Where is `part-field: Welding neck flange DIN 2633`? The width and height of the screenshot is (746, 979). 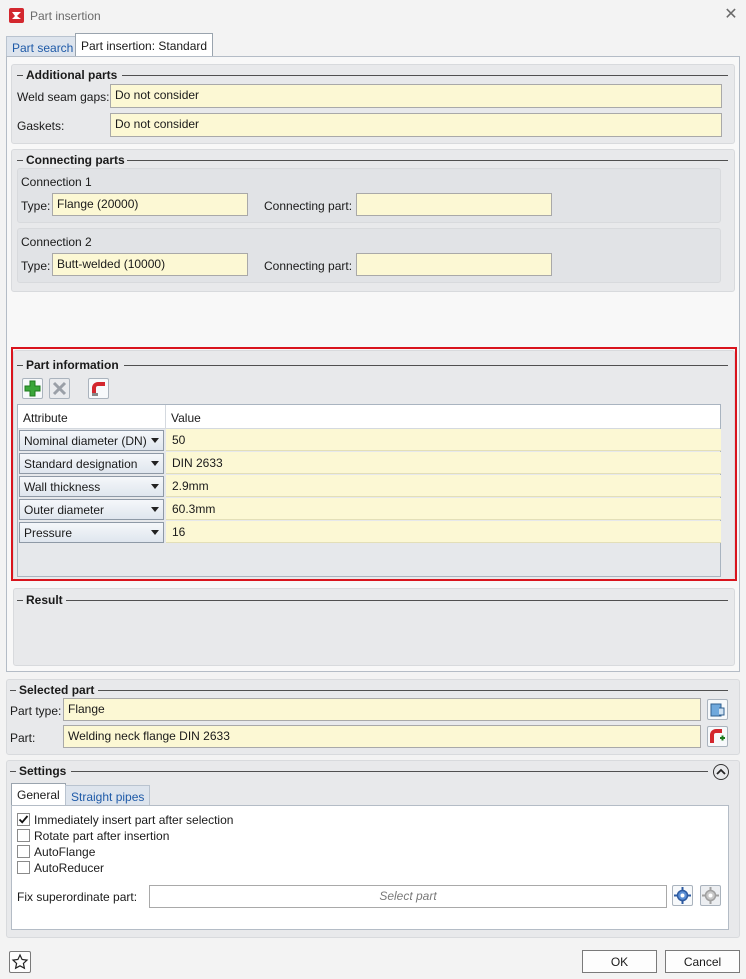
part-field: Welding neck flange DIN 2633 is located at coordinates (382, 736).